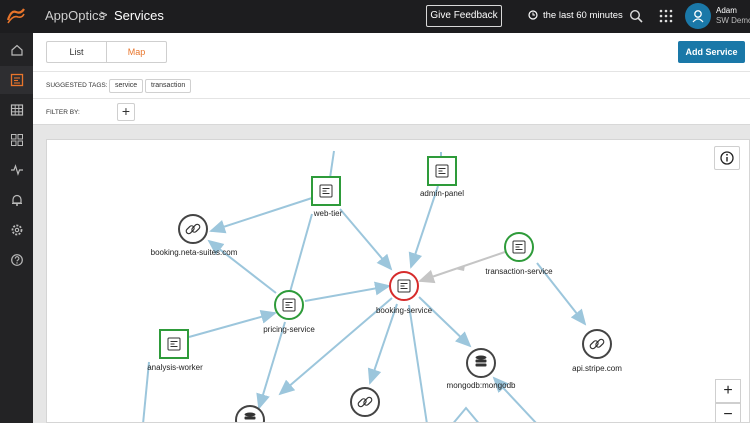  Describe the element at coordinates (194, 252) in the screenshot. I see `node-label: booking.neta-suites.com` at that location.